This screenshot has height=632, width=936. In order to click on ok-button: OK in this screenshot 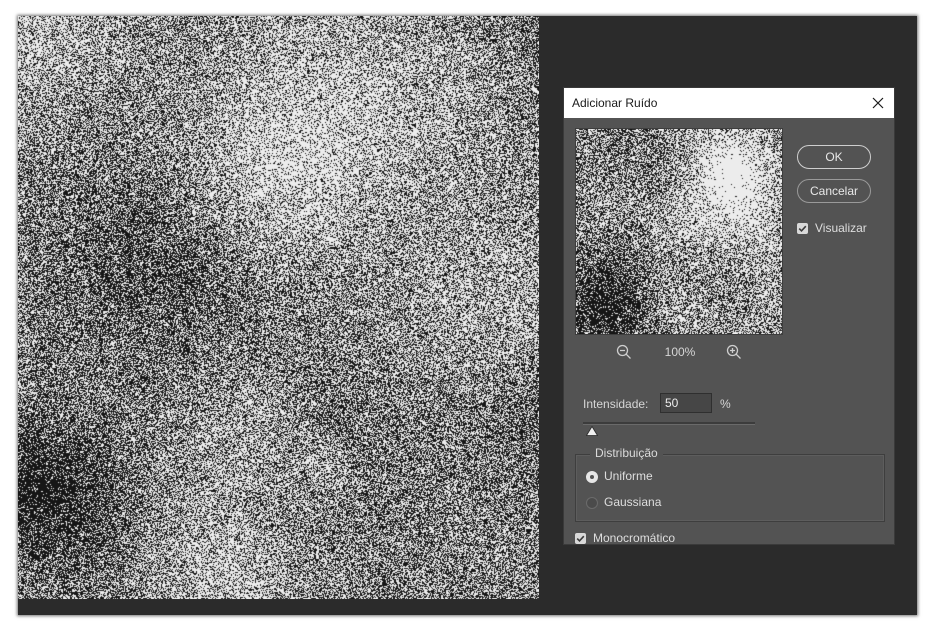, I will do `click(834, 157)`.